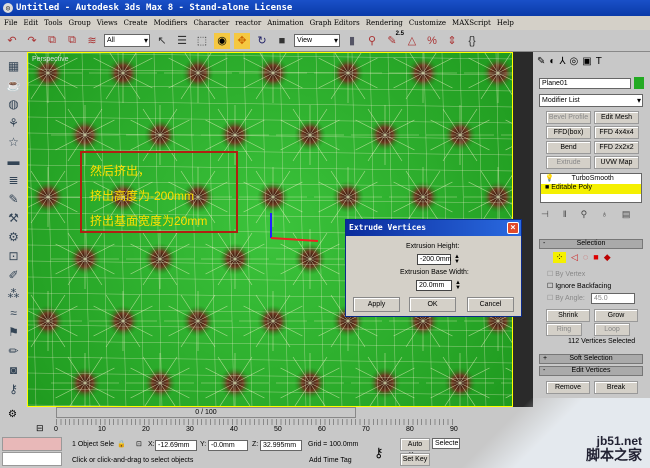  What do you see at coordinates (14, 218) in the screenshot?
I see `bone-icon: ⚒` at bounding box center [14, 218].